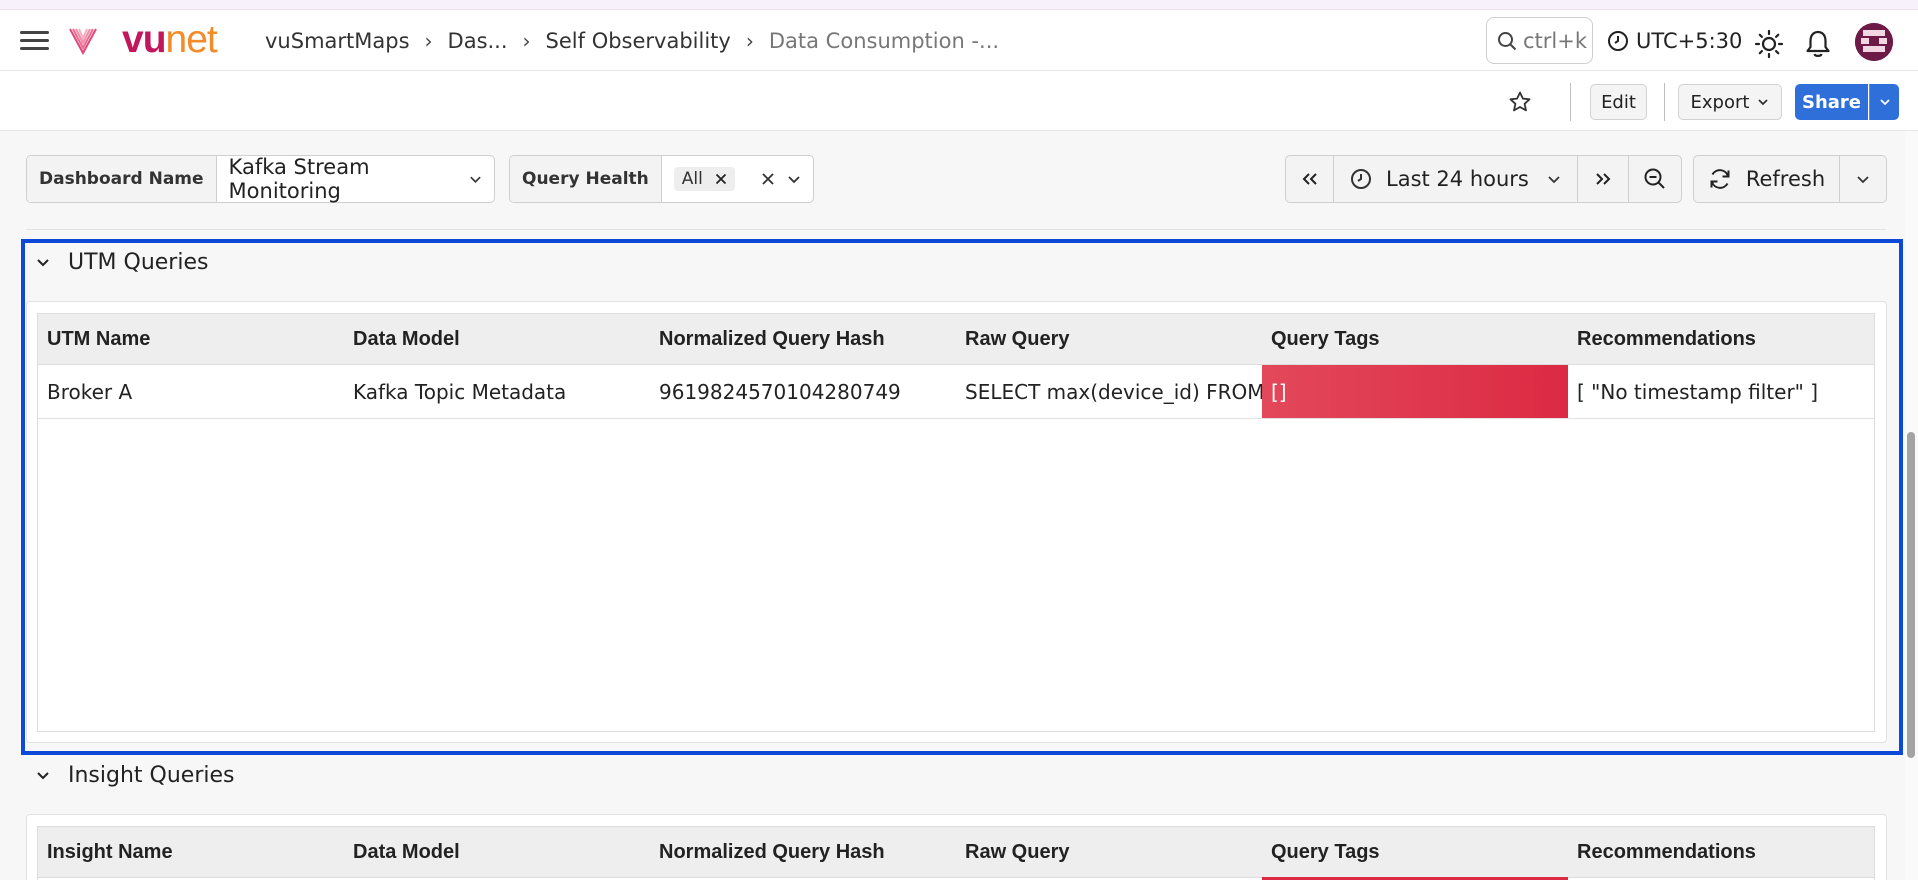 The width and height of the screenshot is (1918, 880). I want to click on double-chevron-right-icon, so click(1603, 179).